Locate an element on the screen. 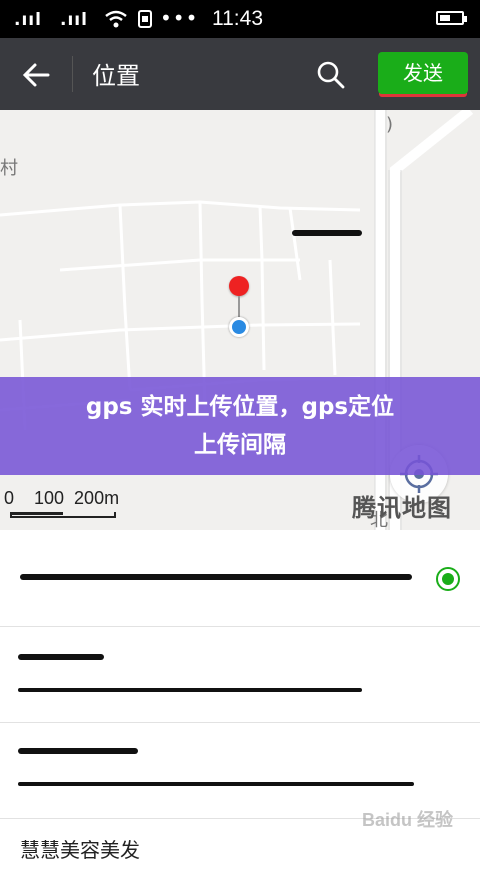 This screenshot has height=878, width=480. more-dots-icon: ••• is located at coordinates (179, 18).